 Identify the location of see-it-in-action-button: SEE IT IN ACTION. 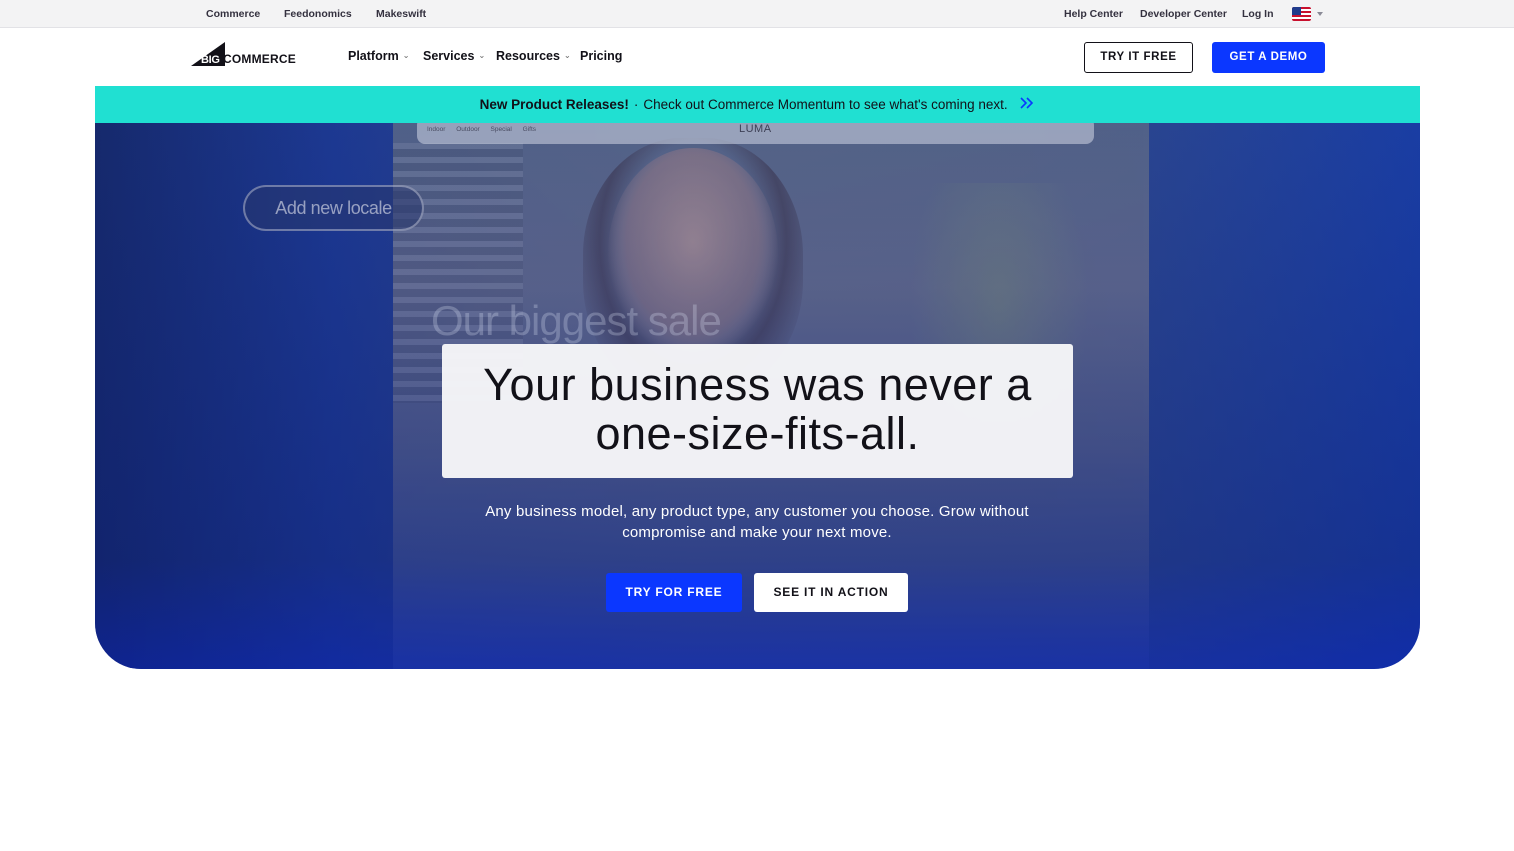
(831, 592).